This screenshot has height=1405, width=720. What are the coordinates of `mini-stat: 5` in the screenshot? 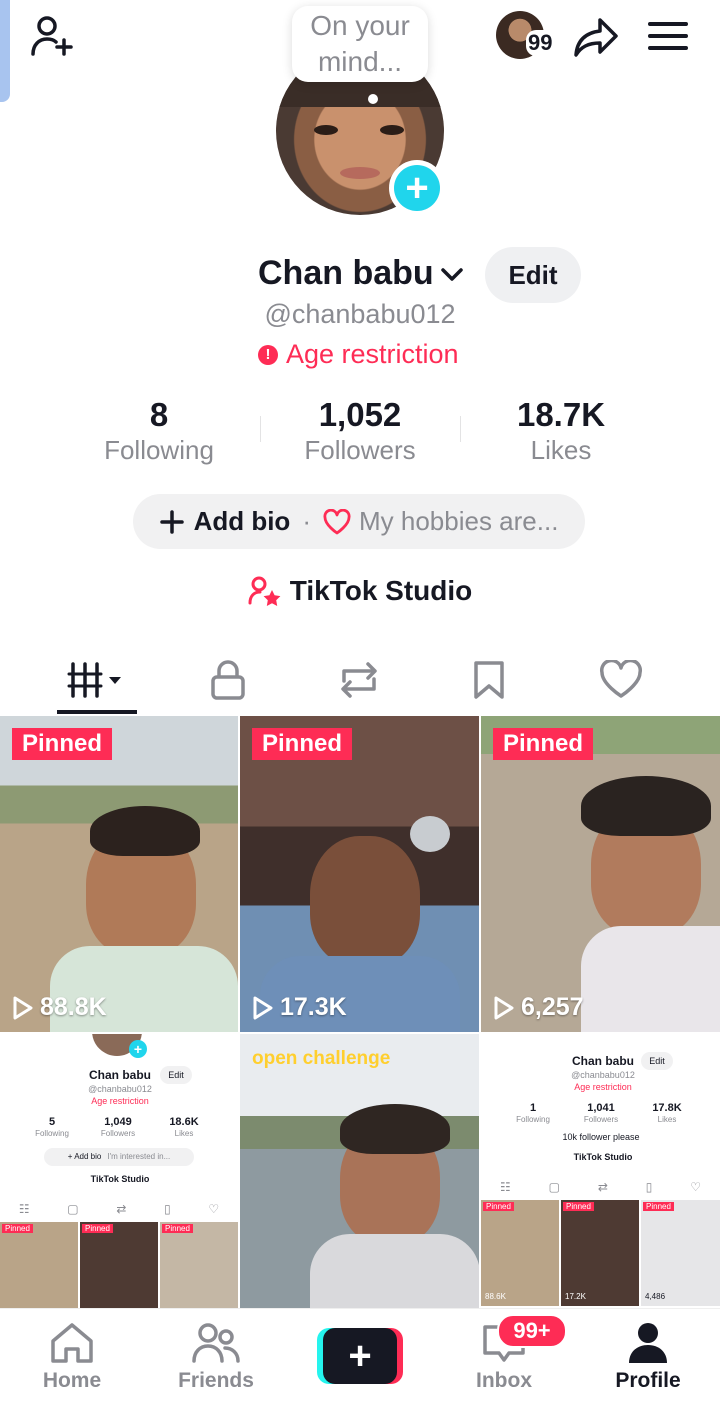 It's located at (52, 1122).